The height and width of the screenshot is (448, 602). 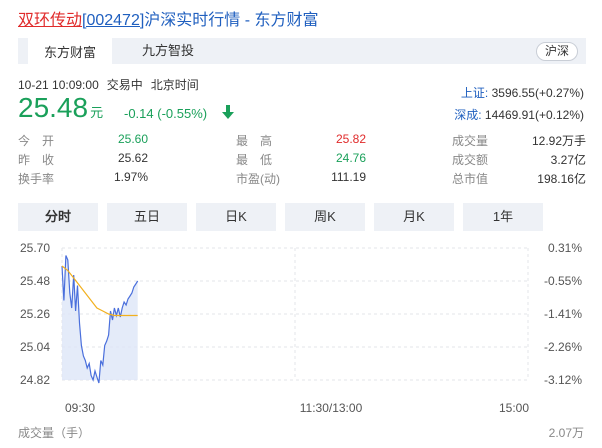 I want to click on stat-label: 成交量, so click(x=470, y=141).